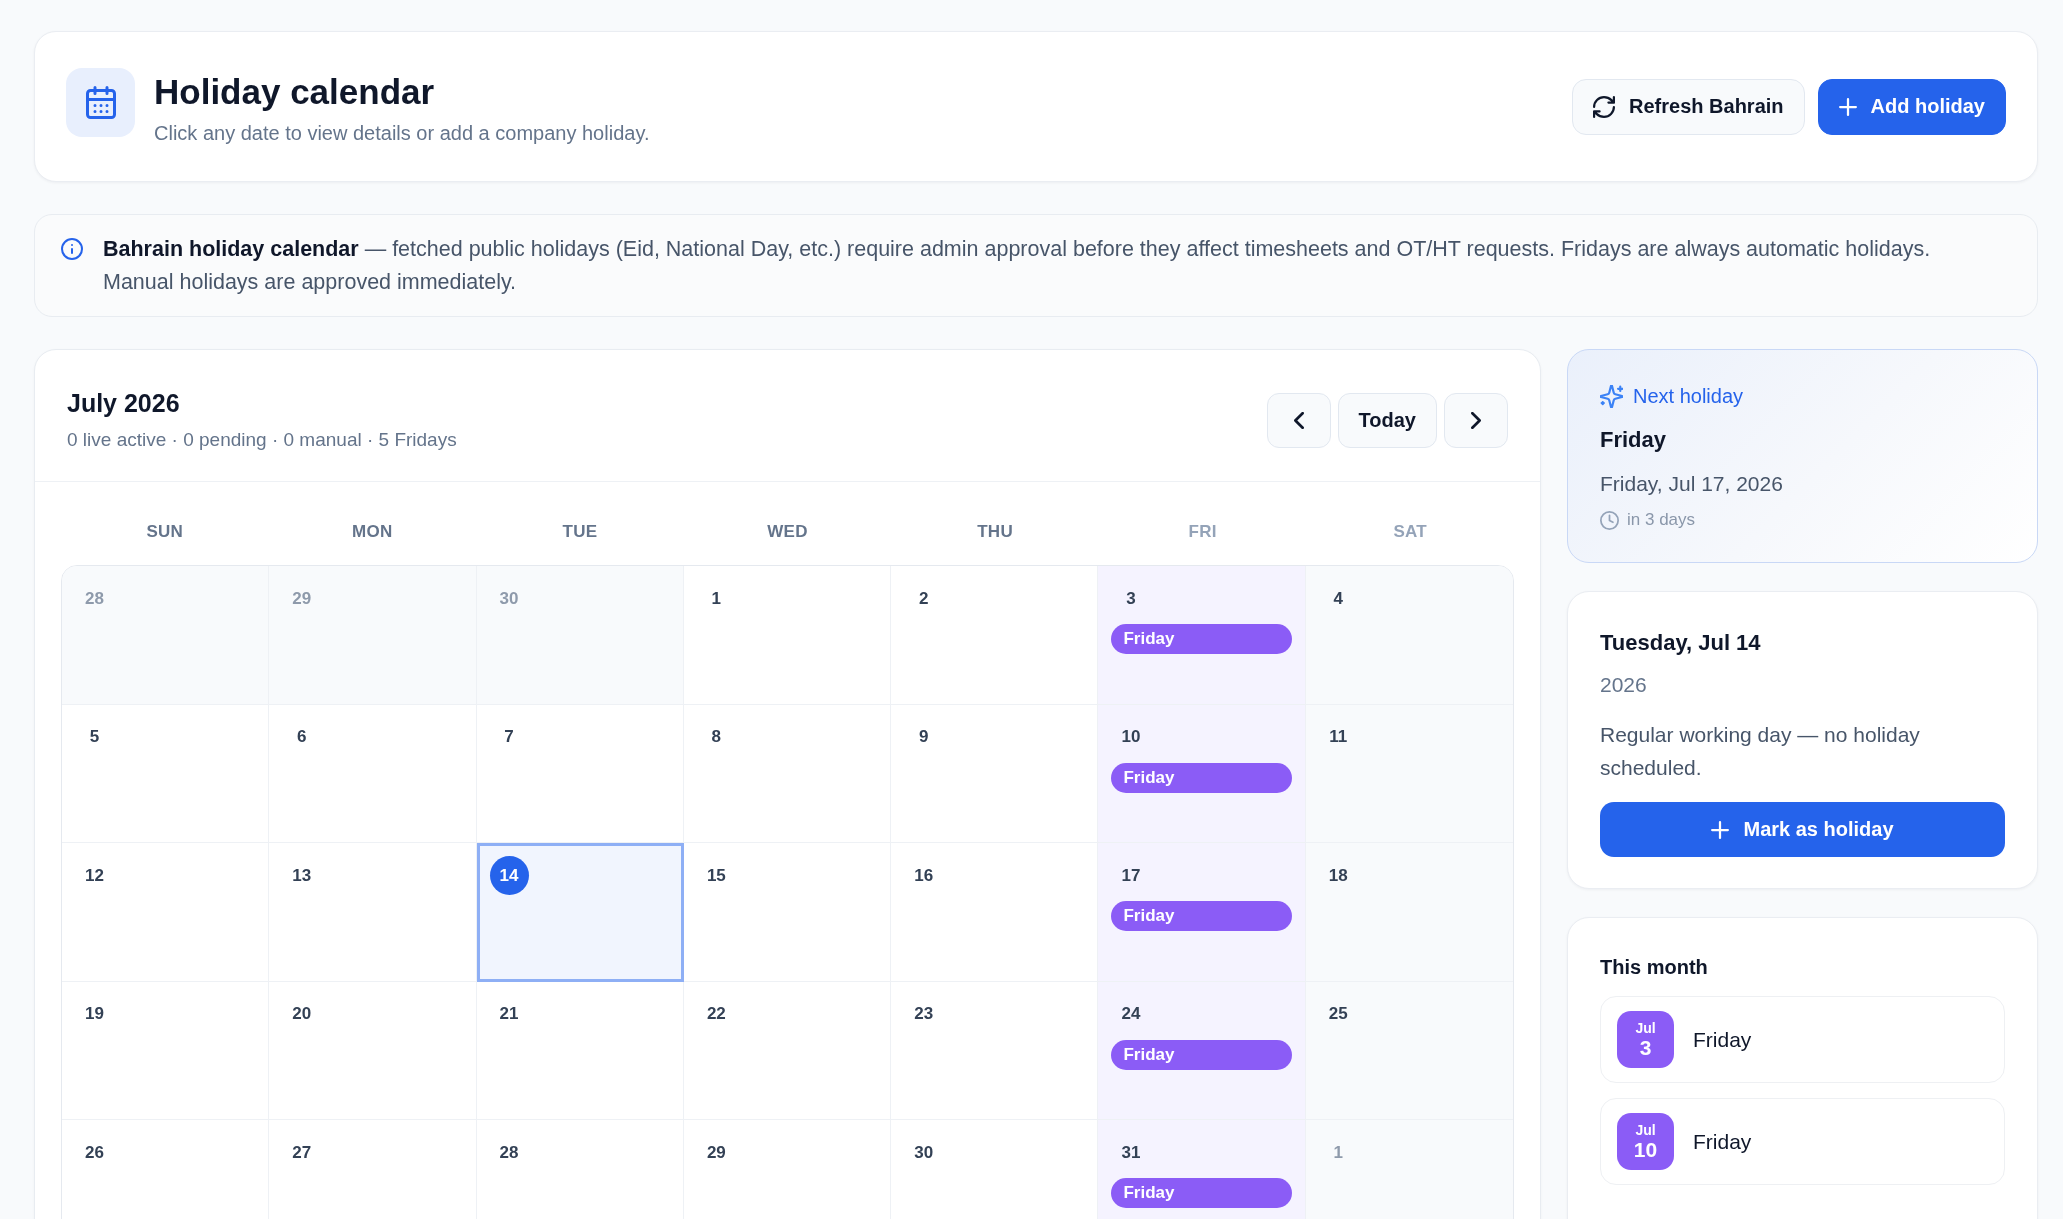 The height and width of the screenshot is (1219, 2063). I want to click on day-number: 17, so click(1131, 875).